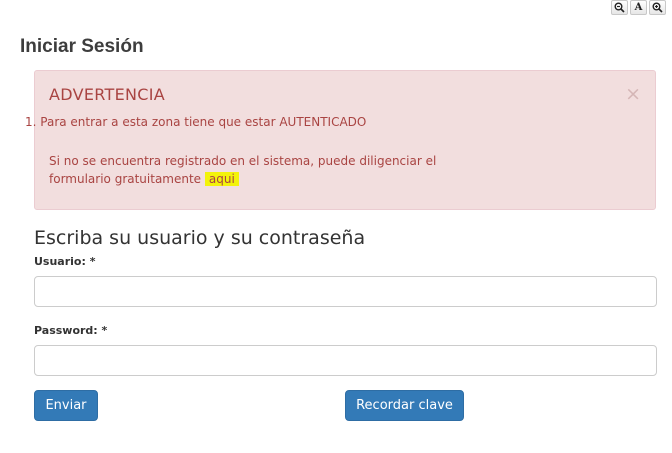  Describe the element at coordinates (66, 405) in the screenshot. I see `submit-button: Enviar` at that location.